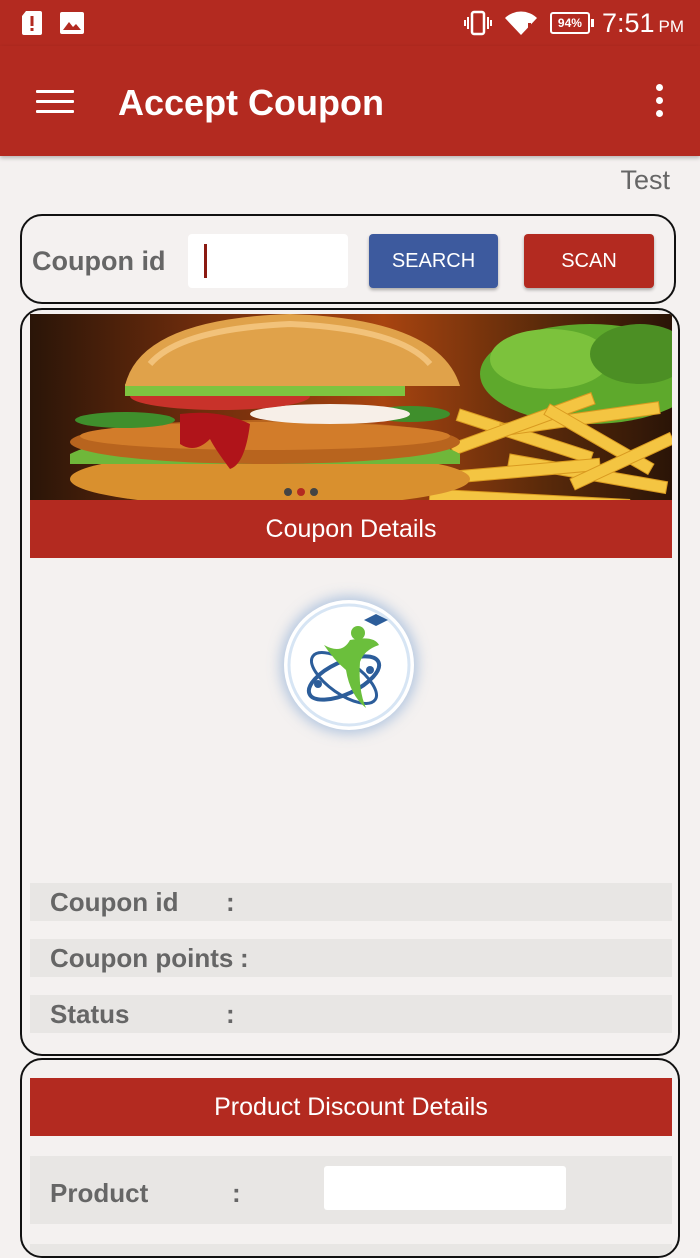 The image size is (700, 1258). Describe the element at coordinates (477, 23) in the screenshot. I see `vibrate-icon` at that location.